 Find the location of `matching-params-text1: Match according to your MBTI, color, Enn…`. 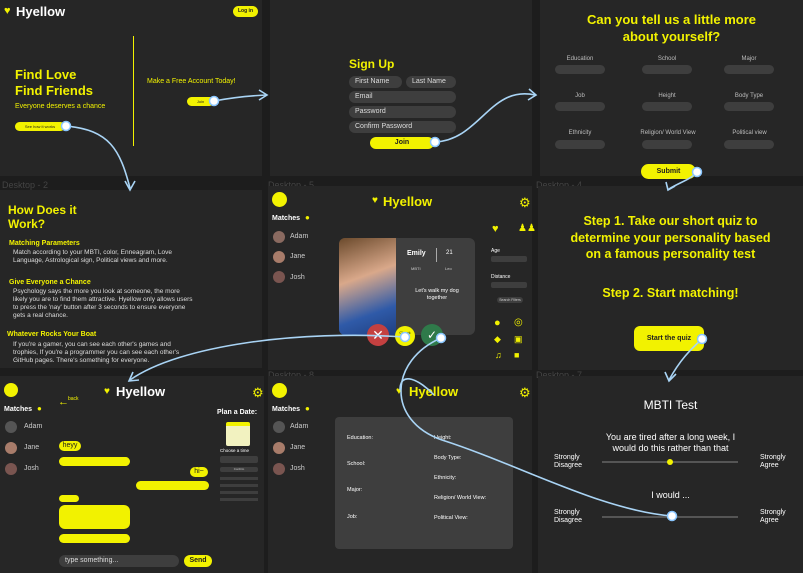

matching-params-text1: Match according to your MBTI, color, Enn… is located at coordinates (92, 252).